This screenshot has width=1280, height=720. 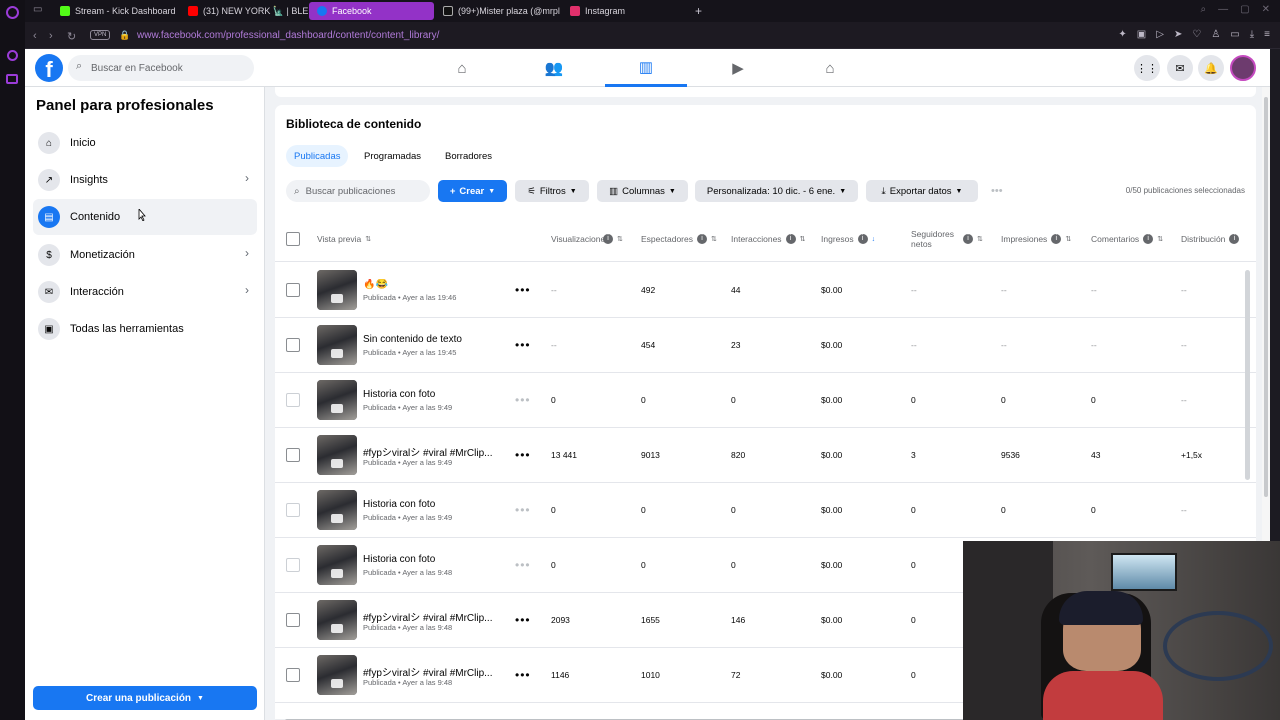 I want to click on friends-icon: 👥, so click(x=554, y=68).